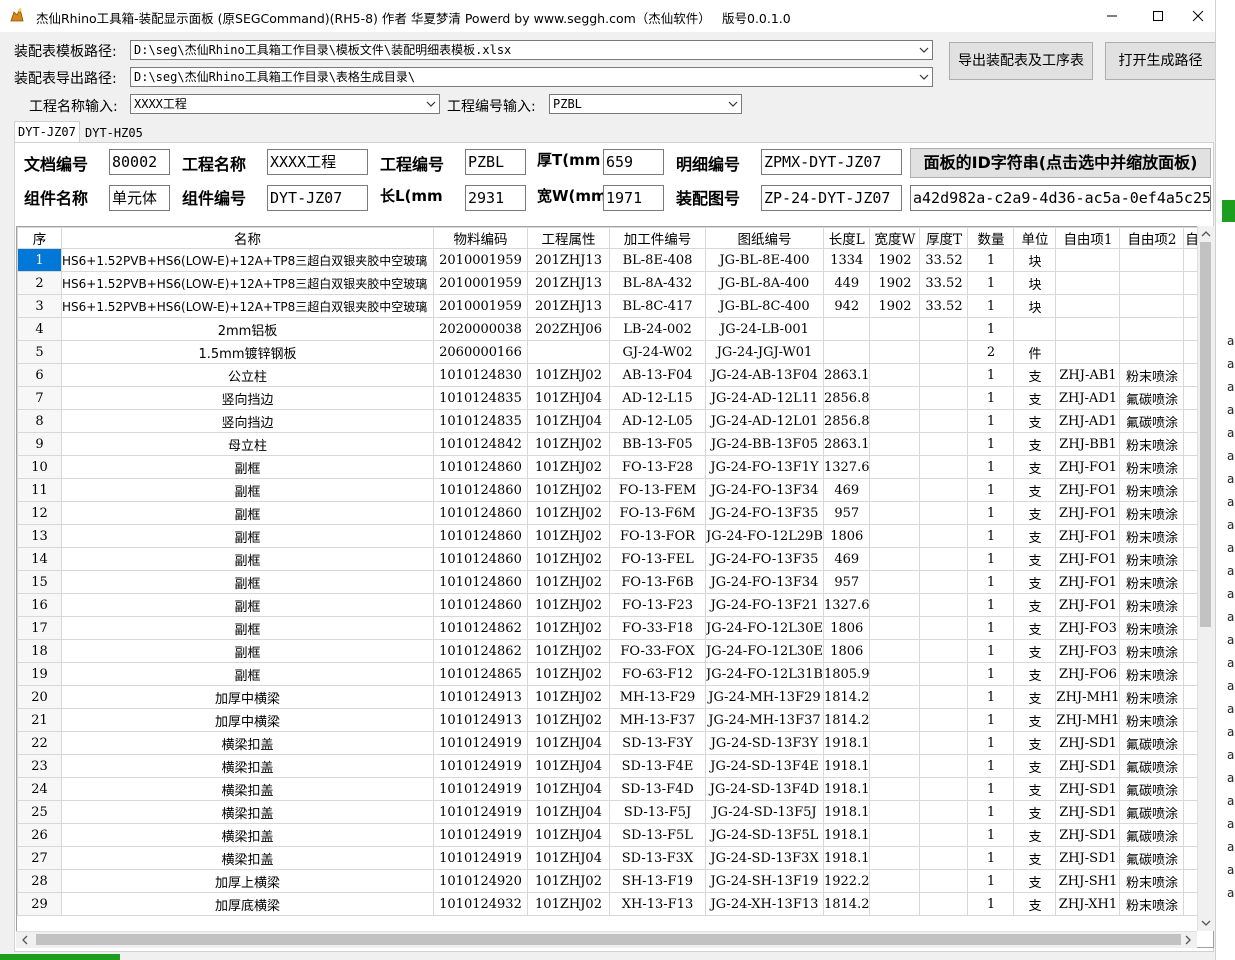 The image size is (1235, 960). Describe the element at coordinates (47, 132) in the screenshot. I see `tab-dyt-jz07: DYT-JZ07` at that location.